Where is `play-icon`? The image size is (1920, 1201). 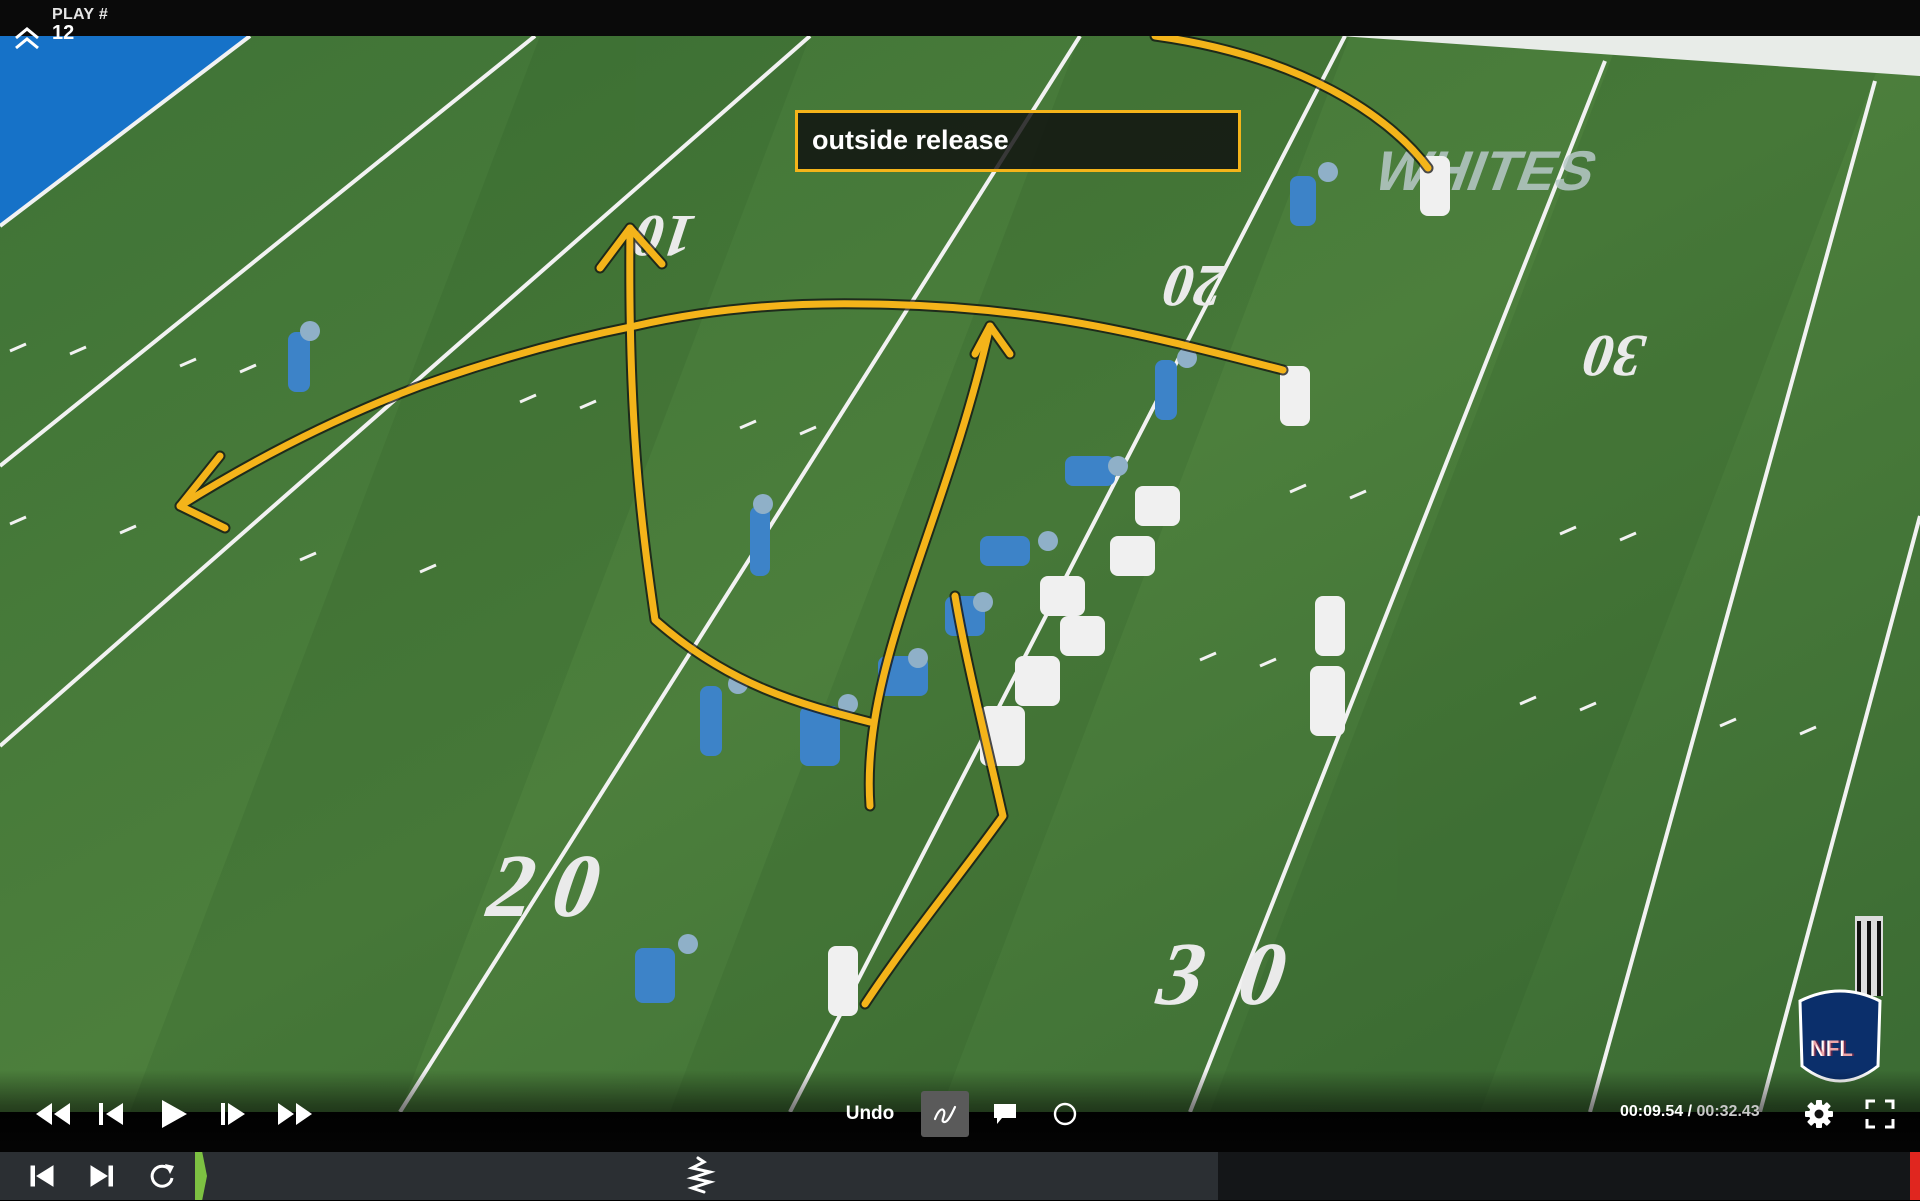 play-icon is located at coordinates (174, 1114).